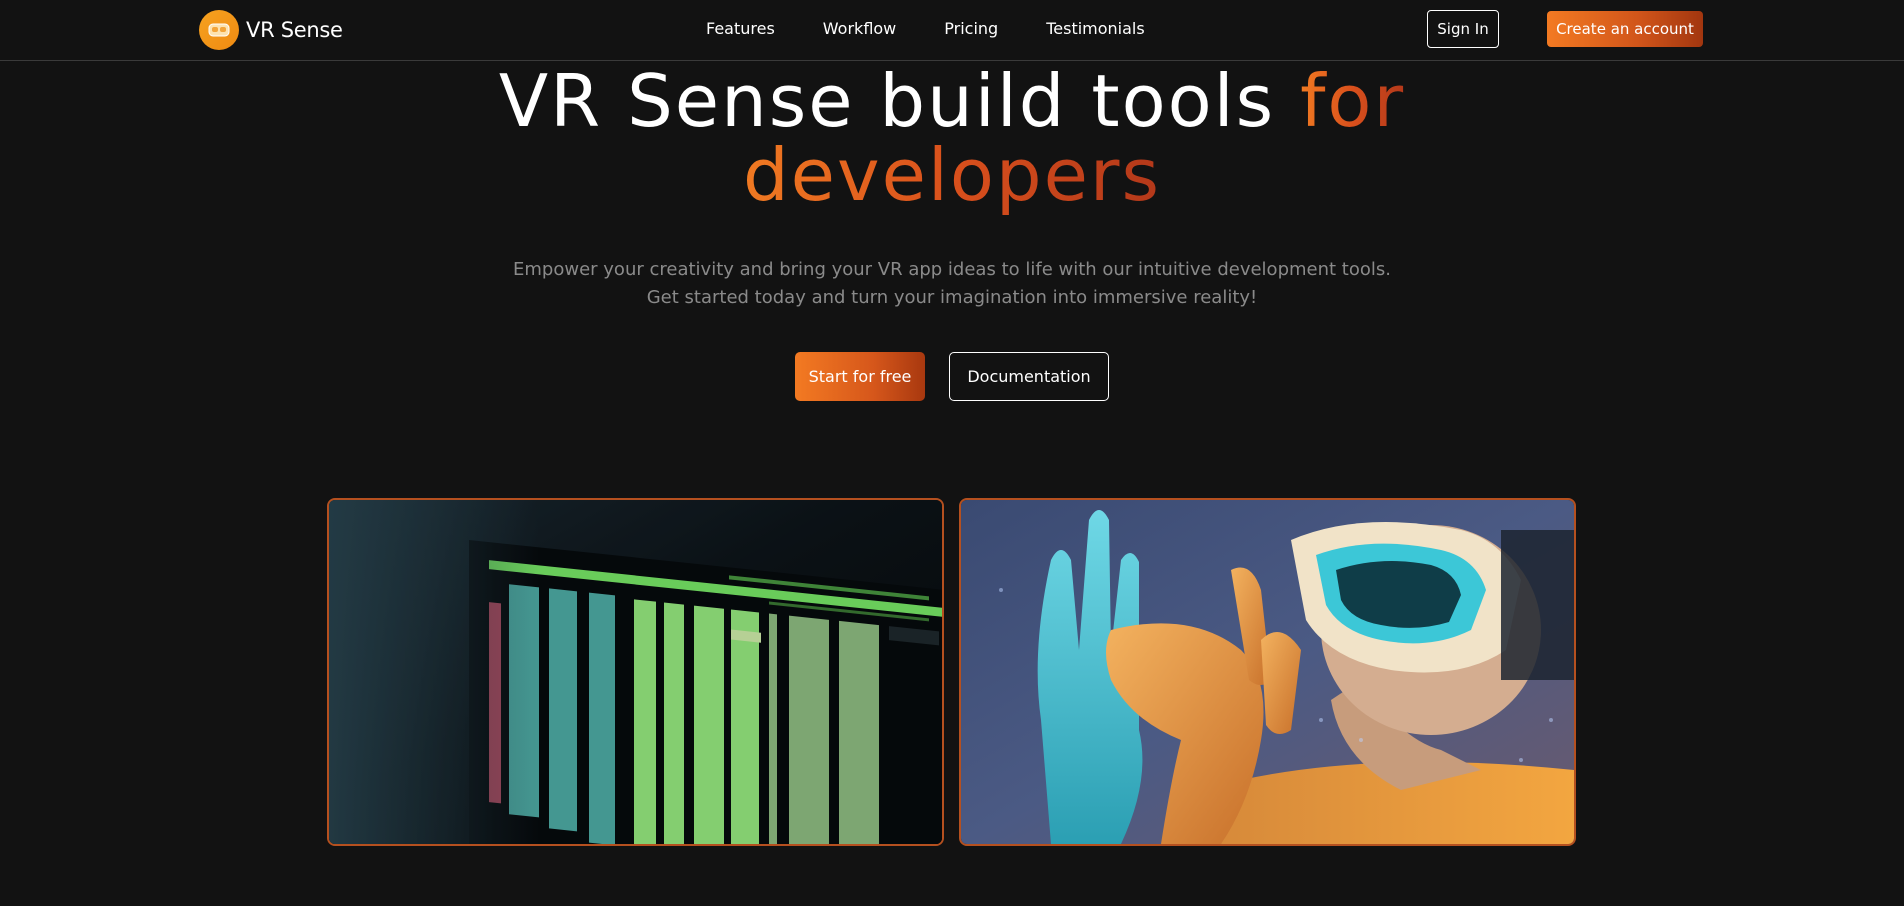 The image size is (1904, 906). Describe the element at coordinates (219, 30) in the screenshot. I see `vr-headset-logo-icon` at that location.